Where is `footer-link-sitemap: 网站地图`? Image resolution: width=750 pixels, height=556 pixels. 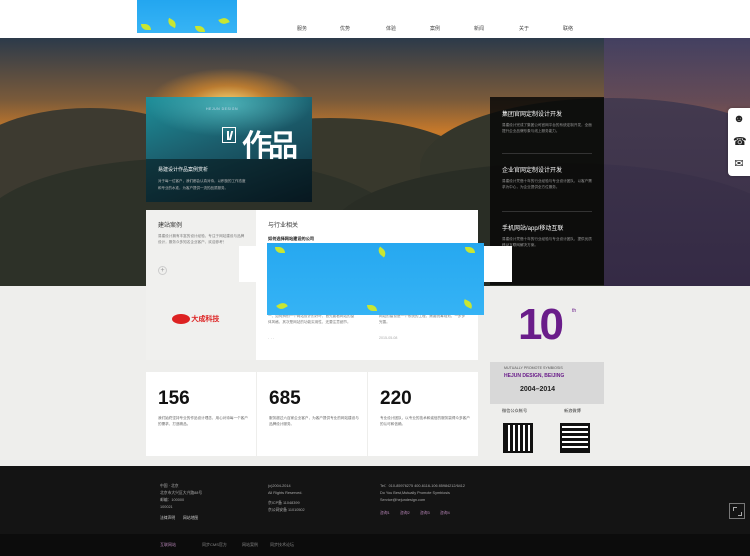
footer-link-sitemap: 网站地图 is located at coordinates (190, 518).